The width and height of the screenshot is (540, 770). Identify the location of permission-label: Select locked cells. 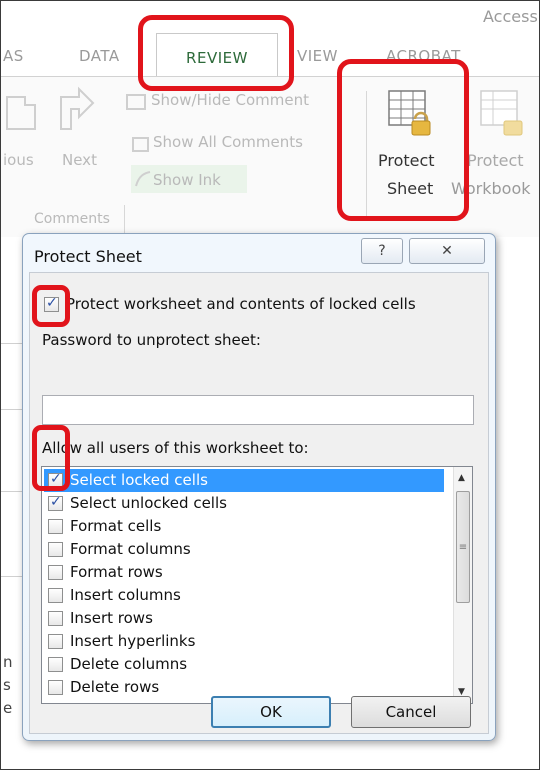
(139, 480).